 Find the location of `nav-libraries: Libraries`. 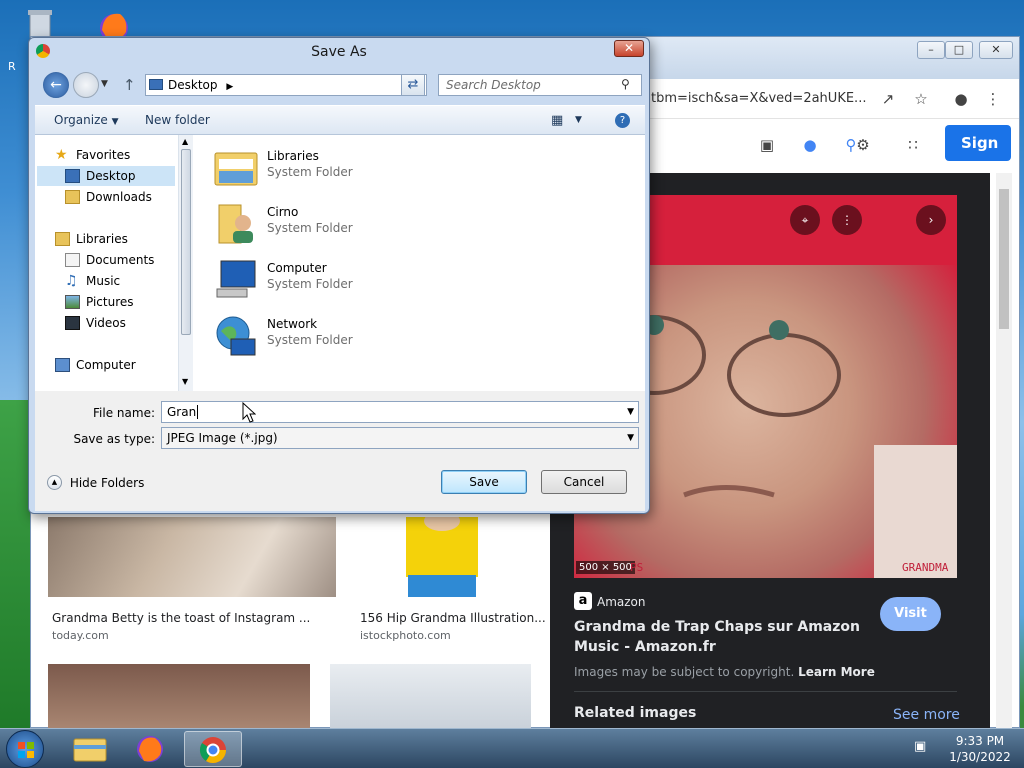

nav-libraries: Libraries is located at coordinates (105, 239).